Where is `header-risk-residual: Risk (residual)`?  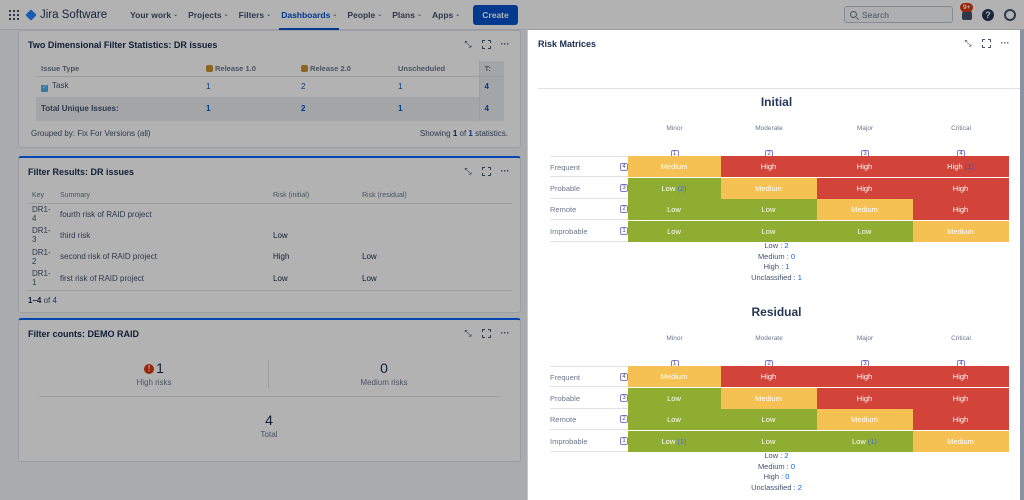 header-risk-residual: Risk (residual) is located at coordinates (435, 196).